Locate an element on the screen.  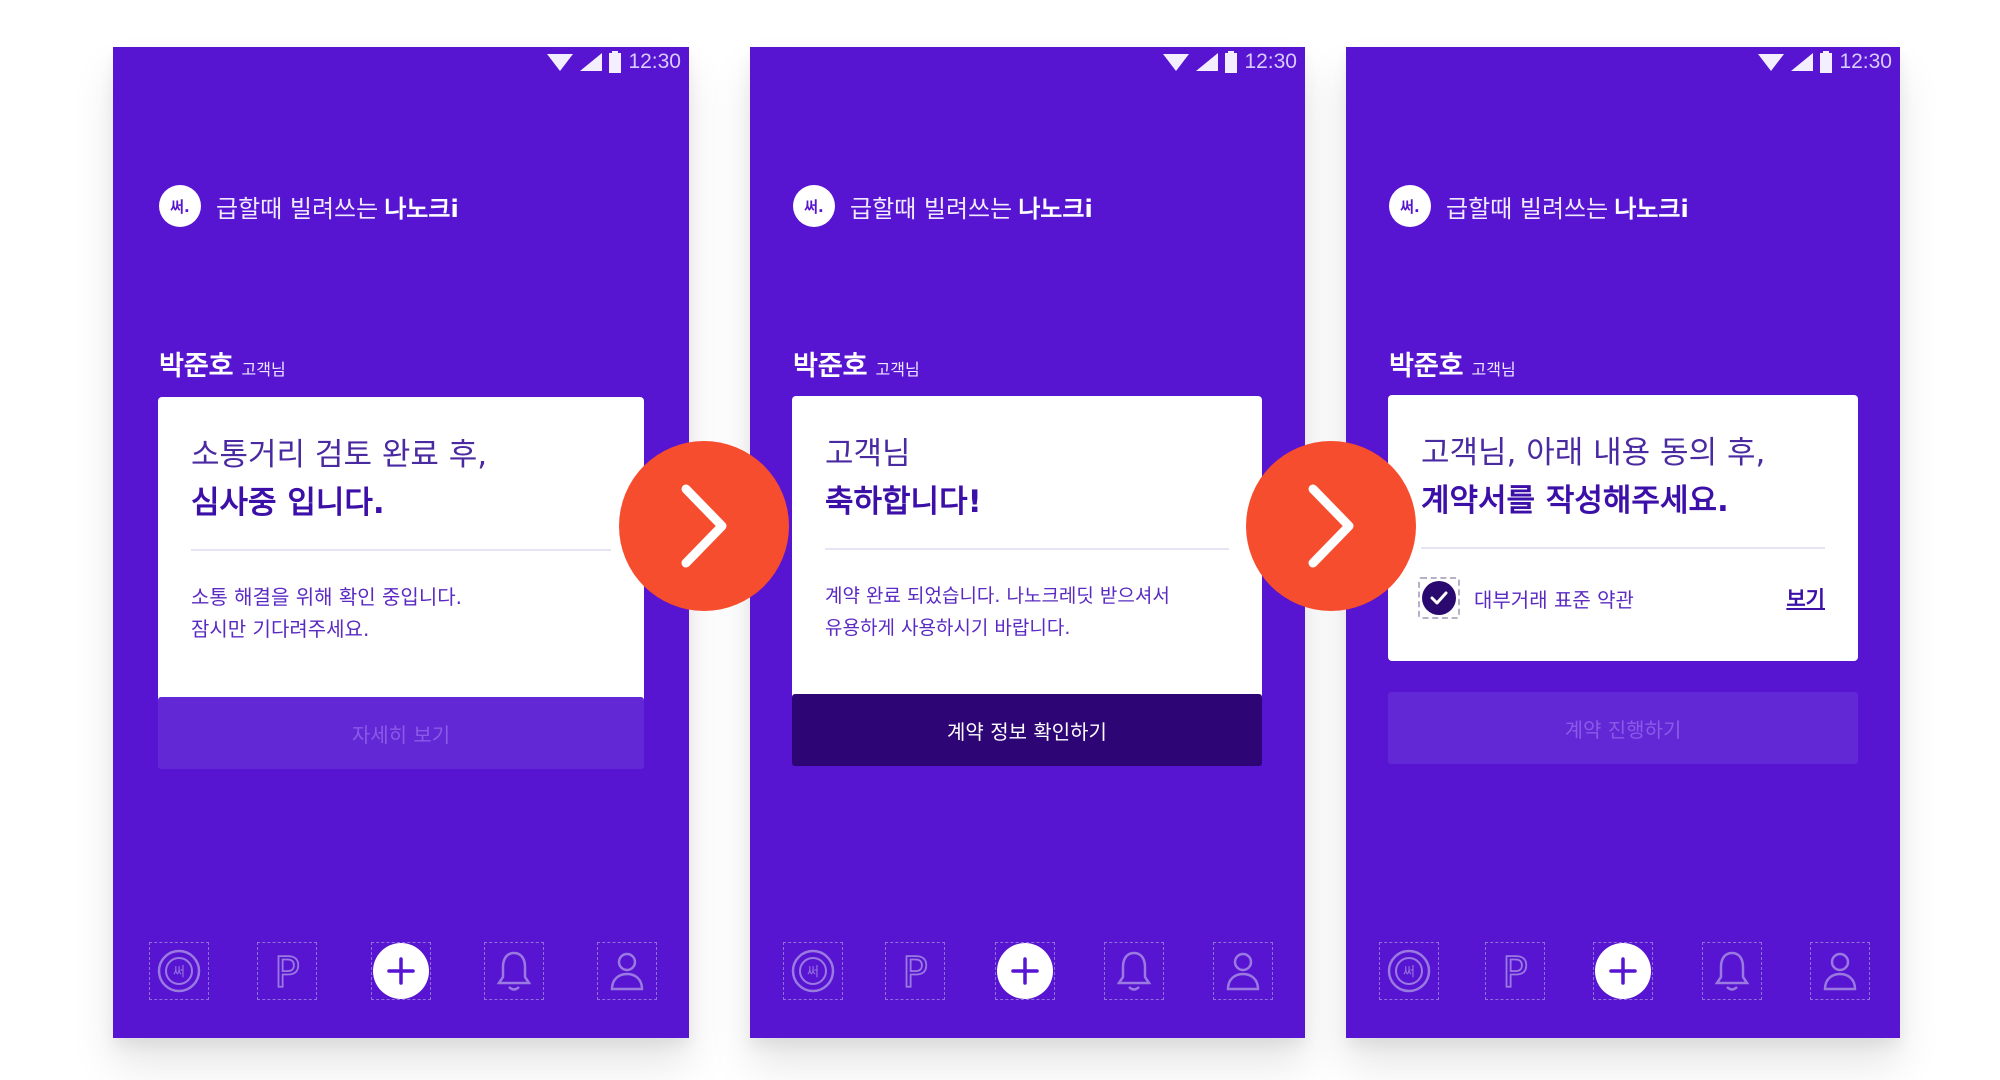
card-message-line1: 소통 해결을 위해 확인 중입니다. is located at coordinates (326, 597).